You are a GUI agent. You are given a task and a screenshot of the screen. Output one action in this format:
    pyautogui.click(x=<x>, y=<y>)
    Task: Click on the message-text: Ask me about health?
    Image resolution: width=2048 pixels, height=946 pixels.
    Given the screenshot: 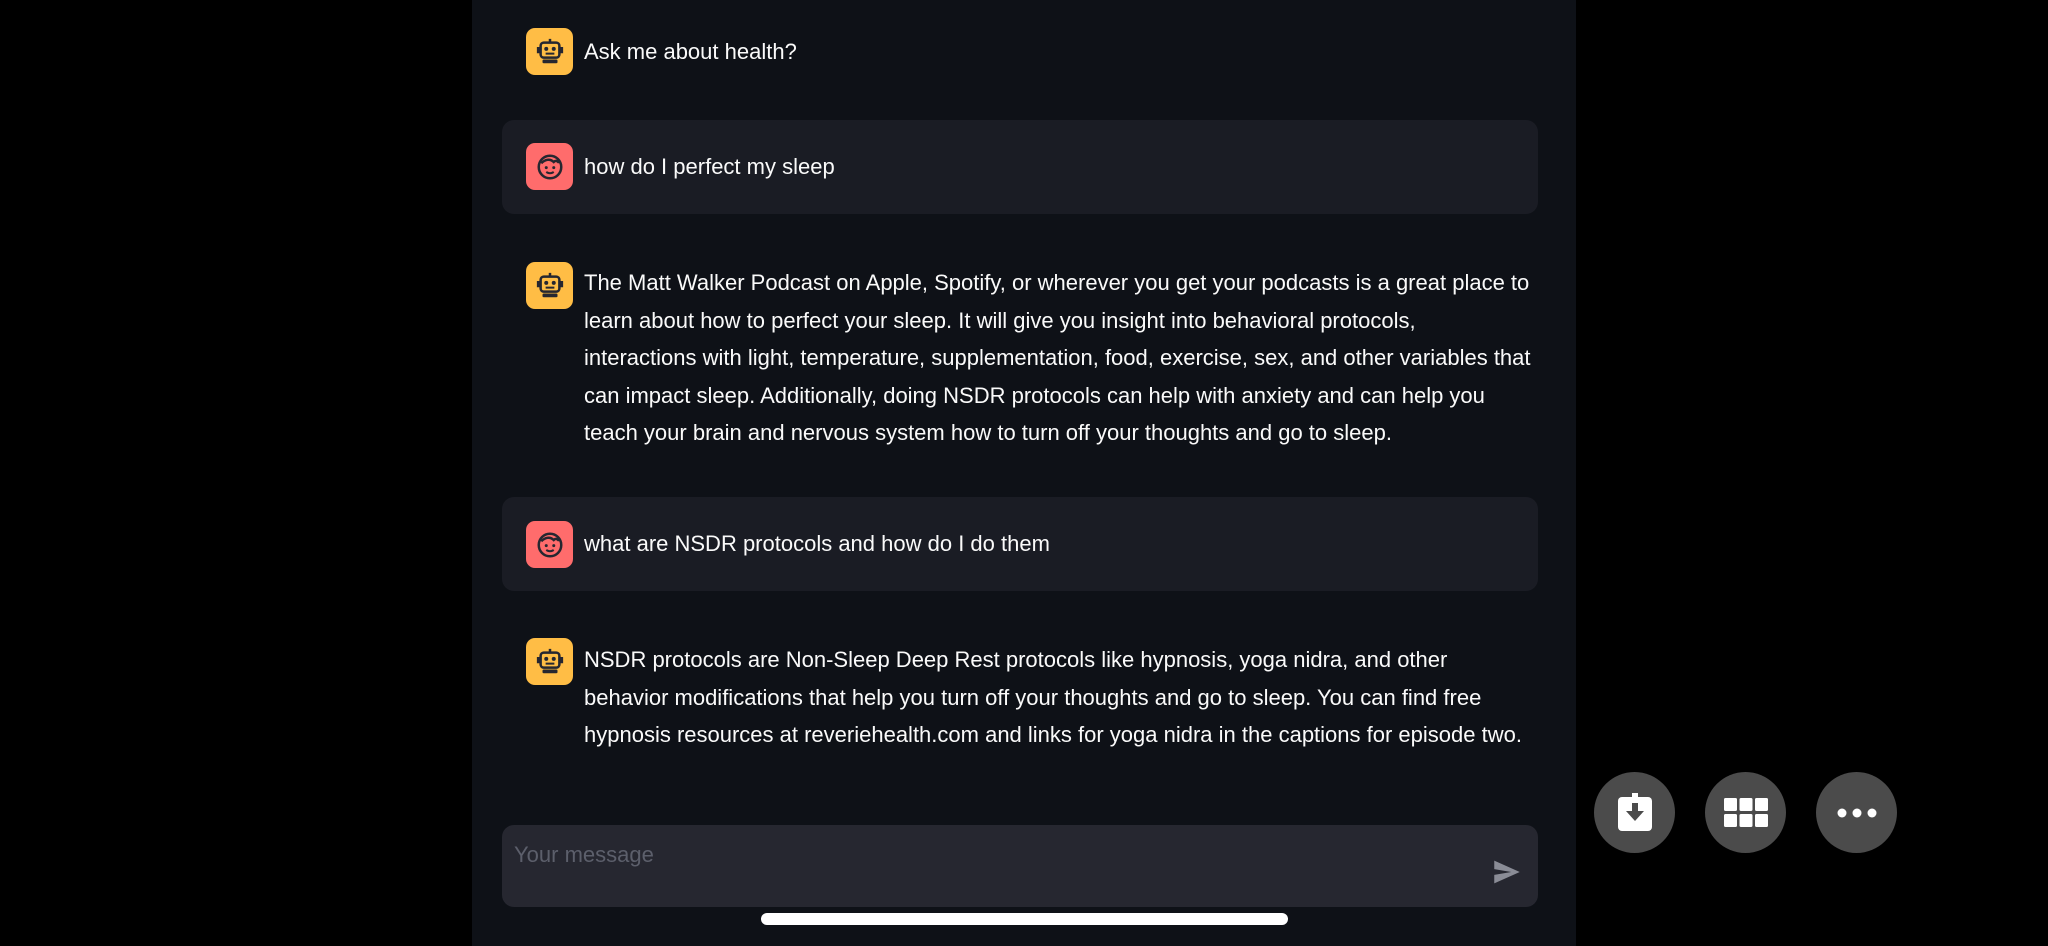 What is the action you would take?
    pyautogui.click(x=690, y=51)
    